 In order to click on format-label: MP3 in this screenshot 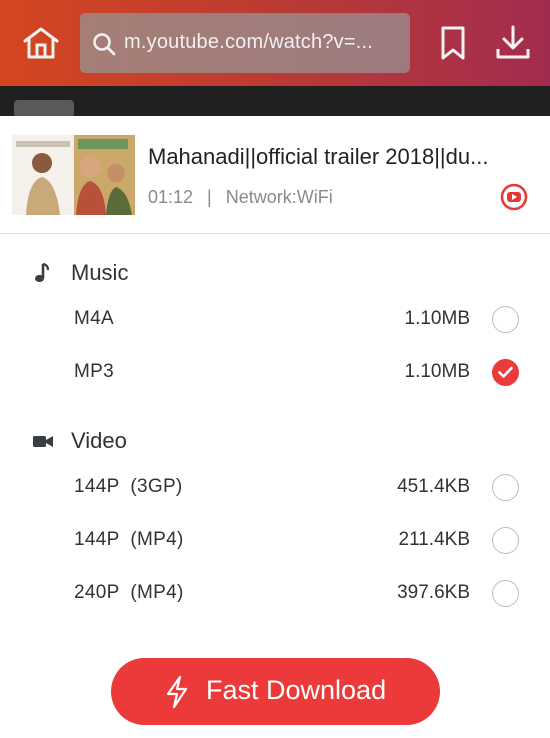, I will do `click(94, 371)`.